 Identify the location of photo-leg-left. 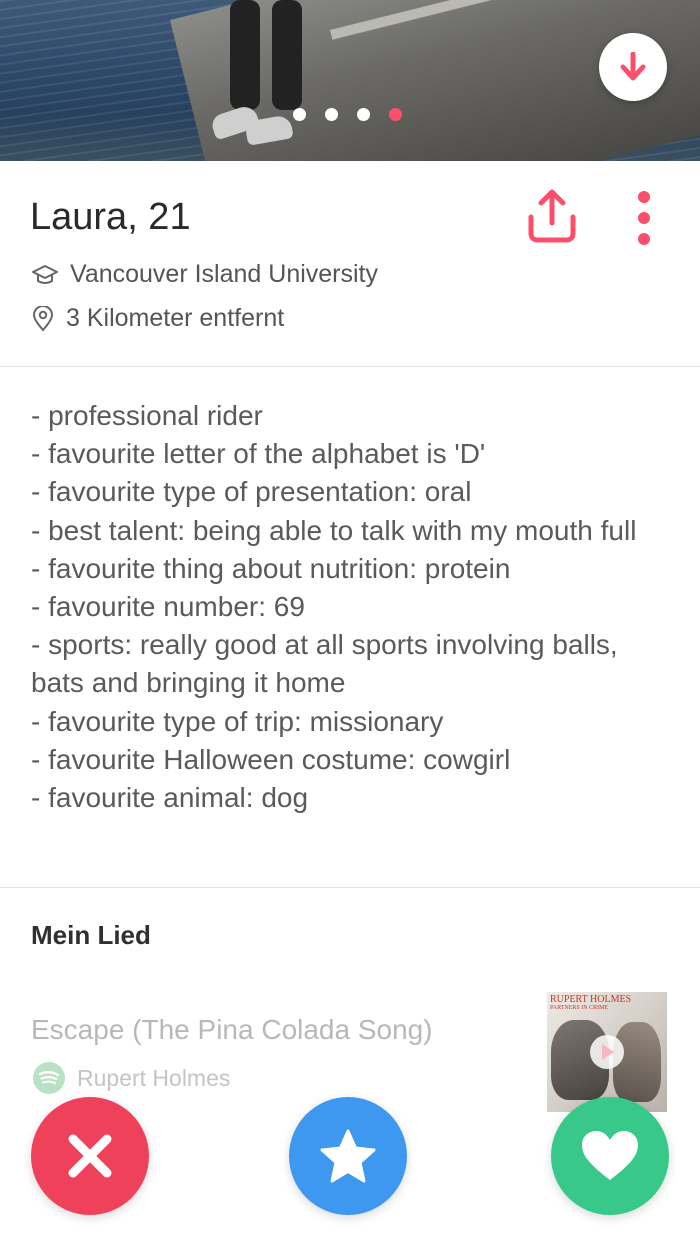
(245, 55).